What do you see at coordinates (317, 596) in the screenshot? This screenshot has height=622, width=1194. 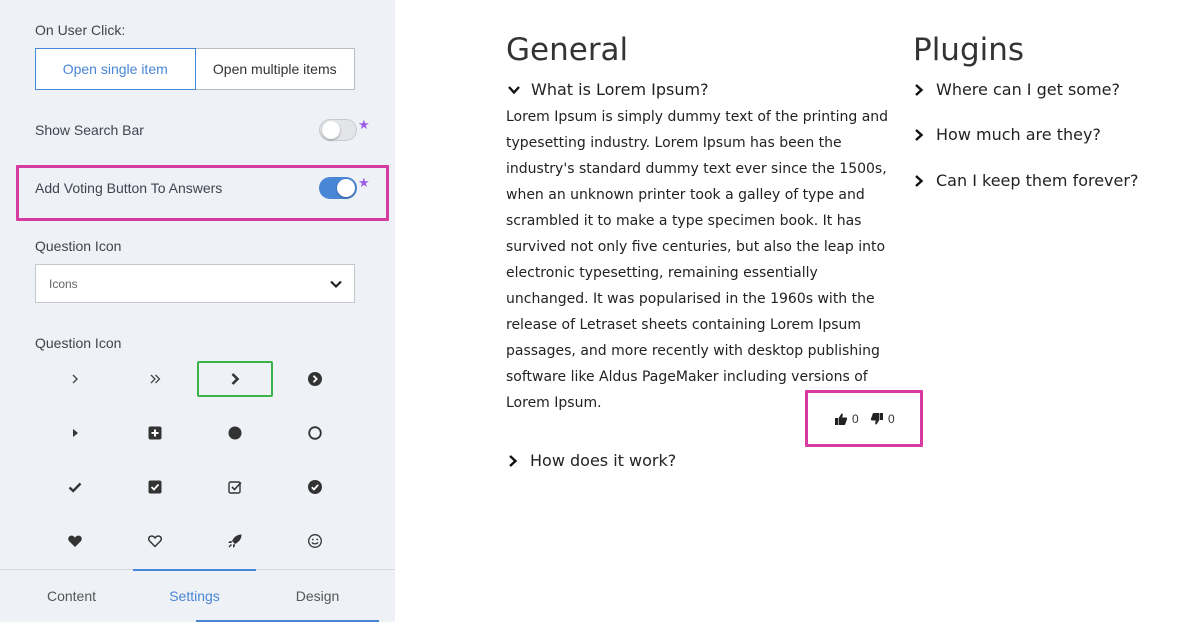 I see `tab-design: Design` at bounding box center [317, 596].